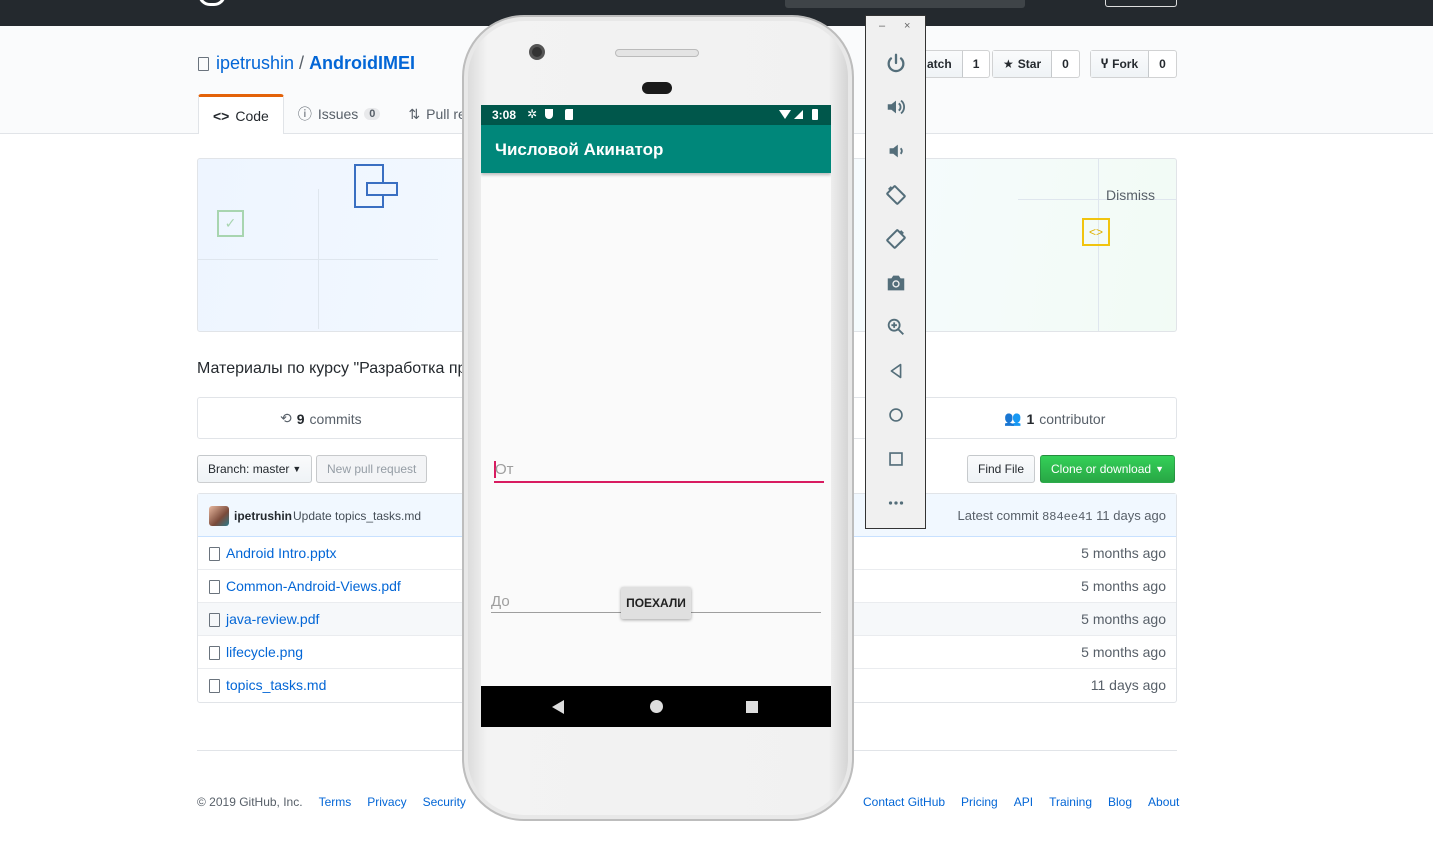 Image resolution: width=1433 pixels, height=855 pixels. What do you see at coordinates (896, 107) in the screenshot?
I see `volume-up-icon` at bounding box center [896, 107].